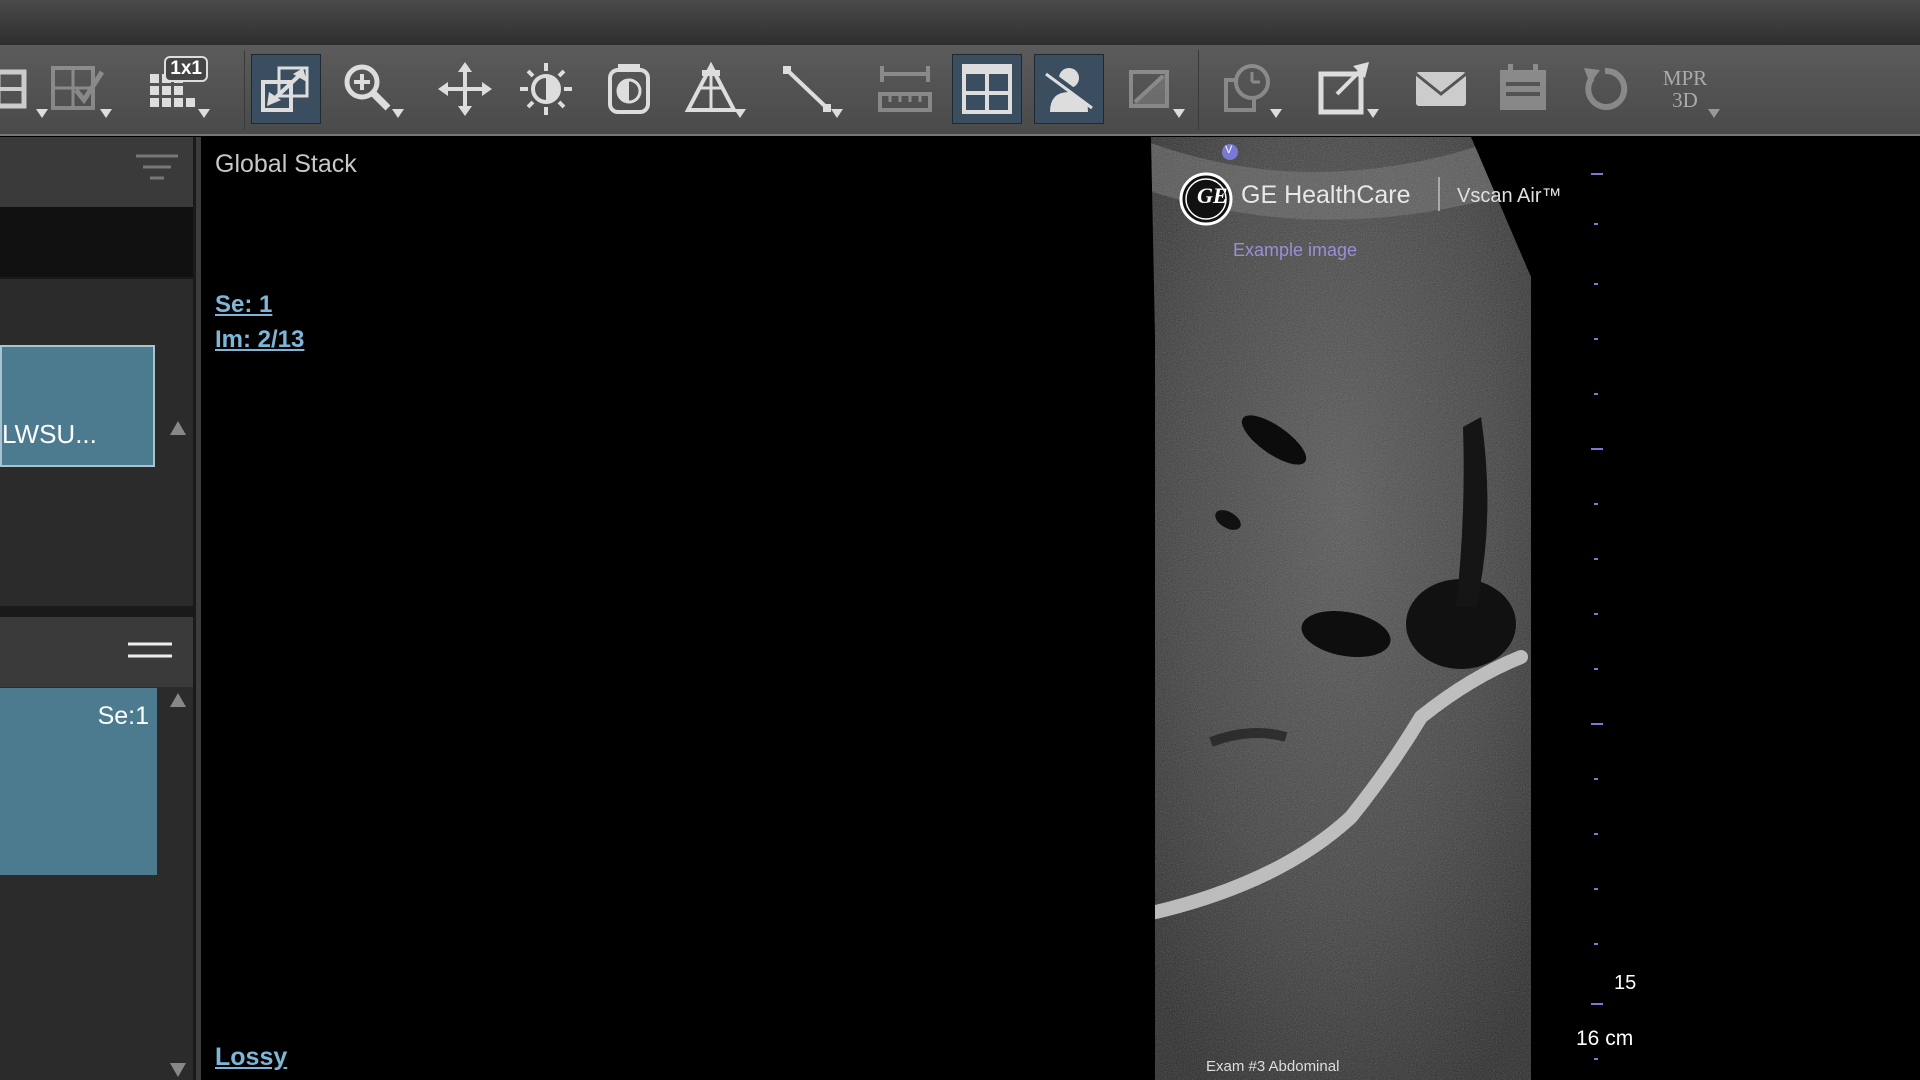 The width and height of the screenshot is (1920, 1080). I want to click on sidebar: LWSU... Se:1, so click(98, 608).